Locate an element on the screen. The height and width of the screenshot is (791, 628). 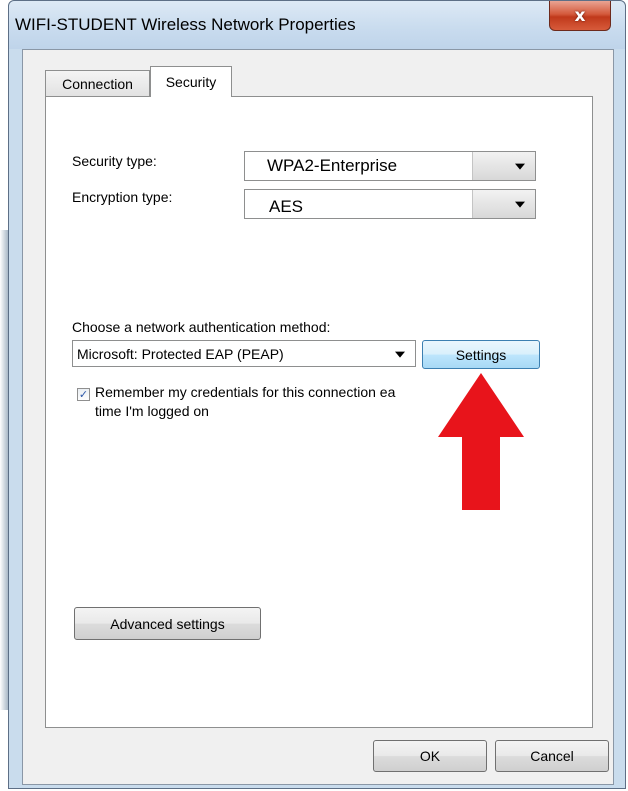
security-type-value: WPA2-Enterprise is located at coordinates (332, 165).